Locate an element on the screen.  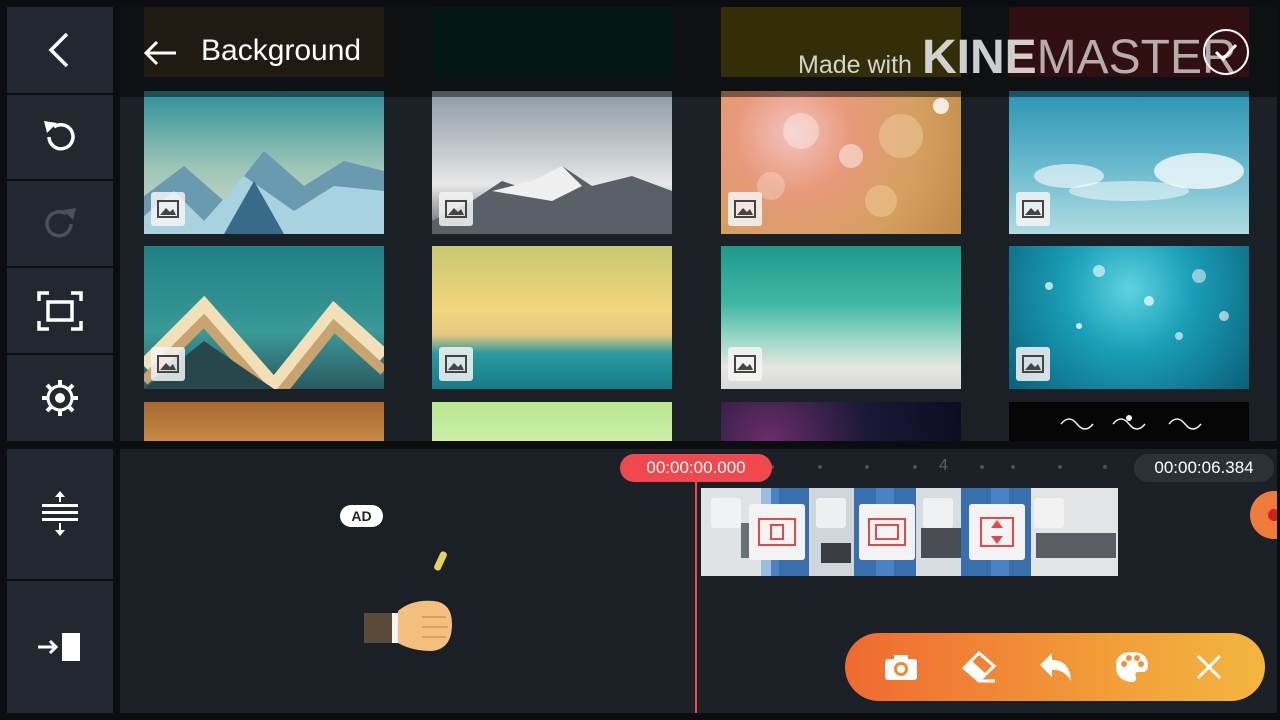
redo-icon is located at coordinates (60, 222).